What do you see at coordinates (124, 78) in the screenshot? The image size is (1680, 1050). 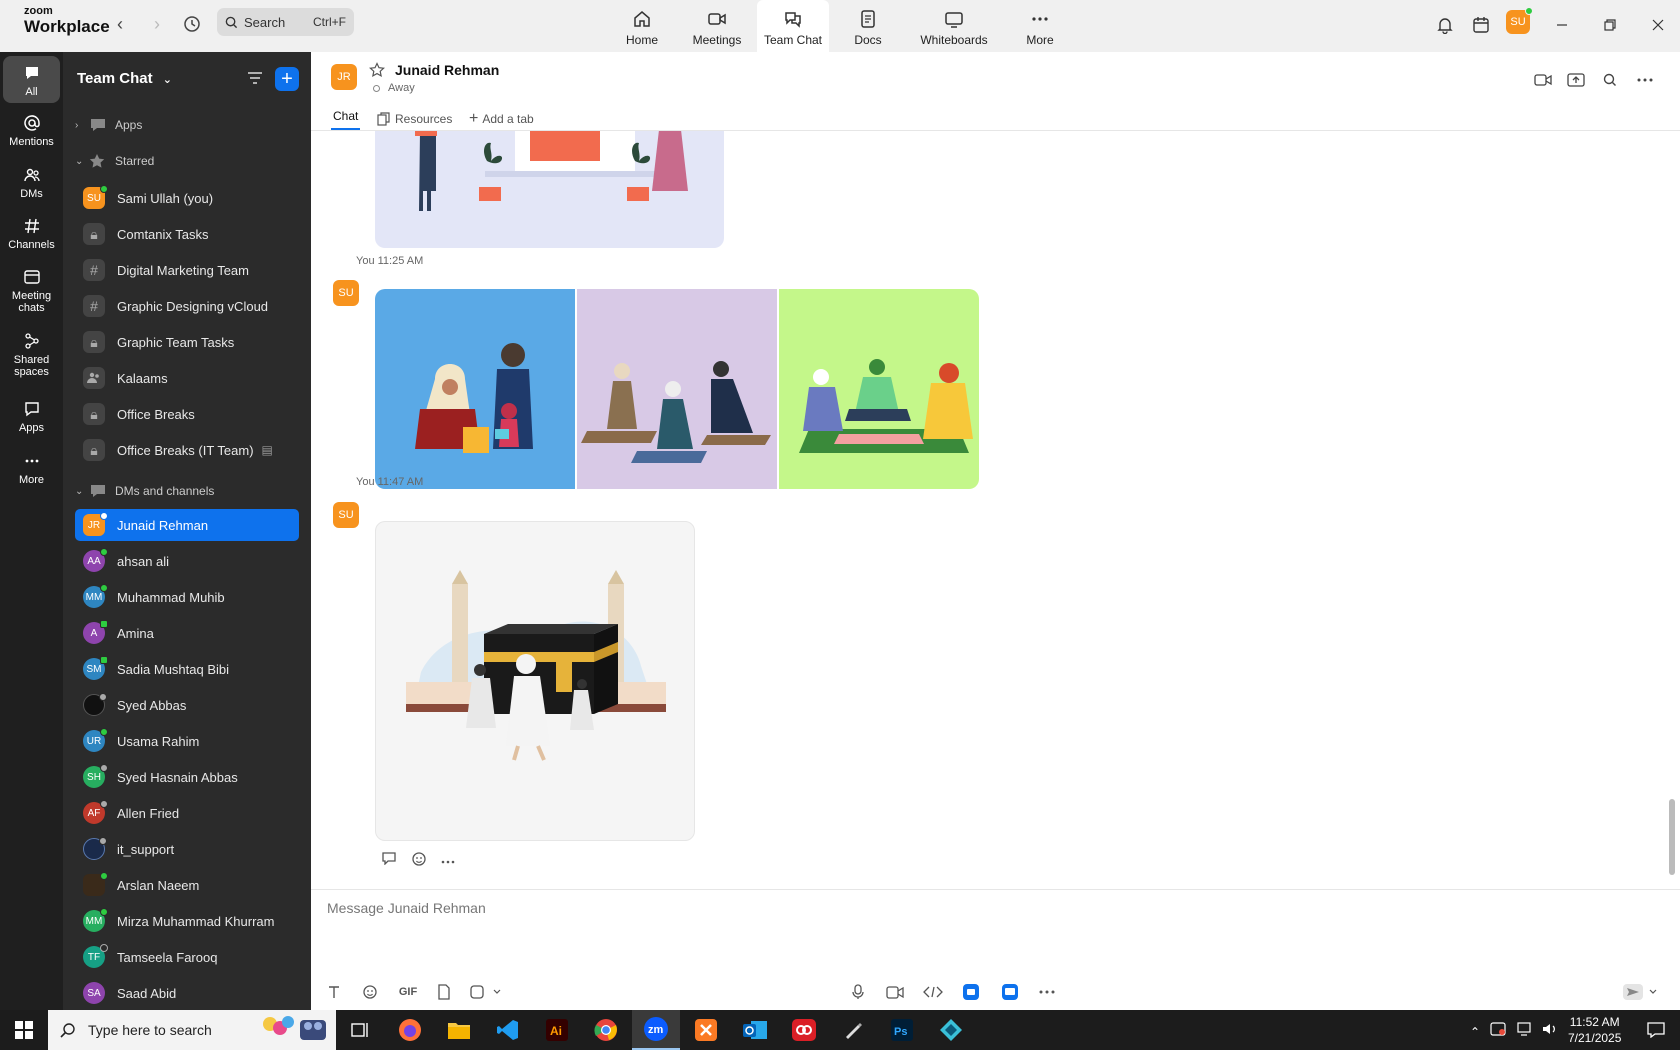 I see `sidebar-title: Team Chat ⌄` at bounding box center [124, 78].